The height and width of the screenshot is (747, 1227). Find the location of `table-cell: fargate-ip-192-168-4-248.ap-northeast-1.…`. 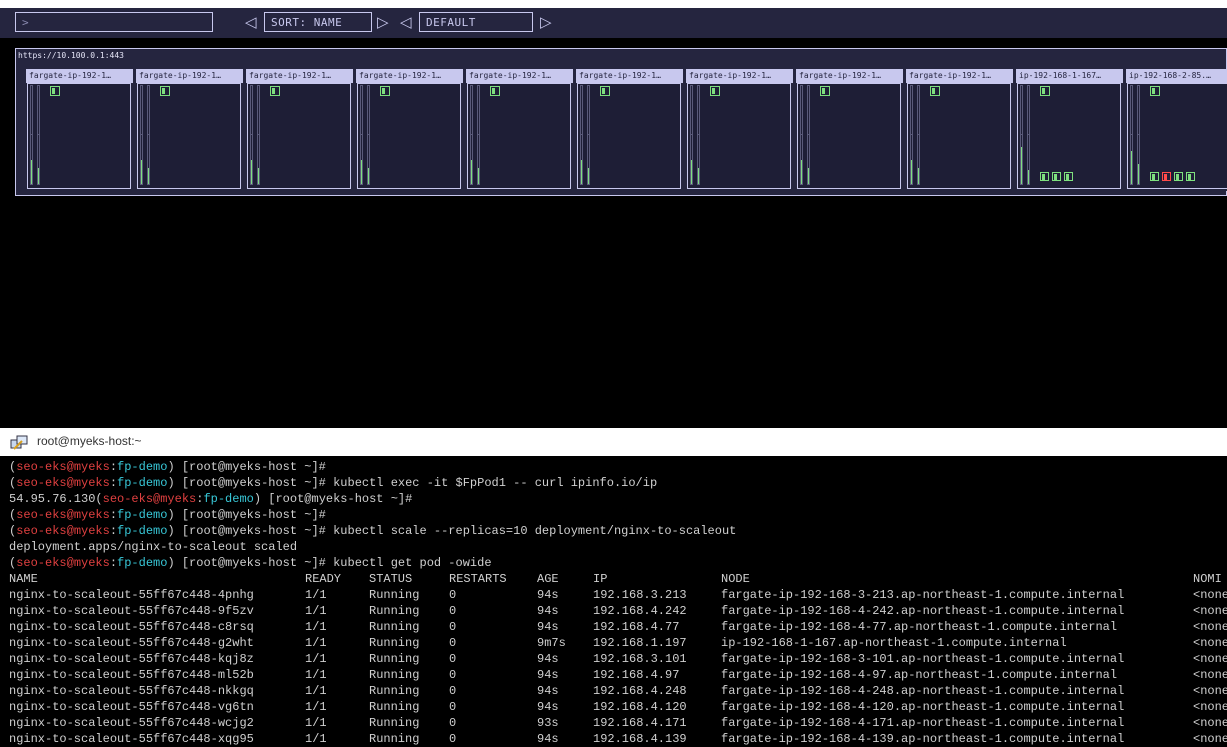

table-cell: fargate-ip-192-168-4-248.ap-northeast-1.… is located at coordinates (923, 691).